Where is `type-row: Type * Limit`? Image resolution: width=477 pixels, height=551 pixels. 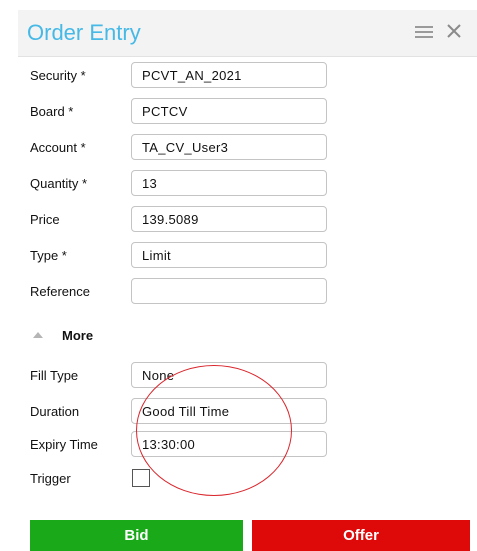 type-row: Type * Limit is located at coordinates (195, 256).